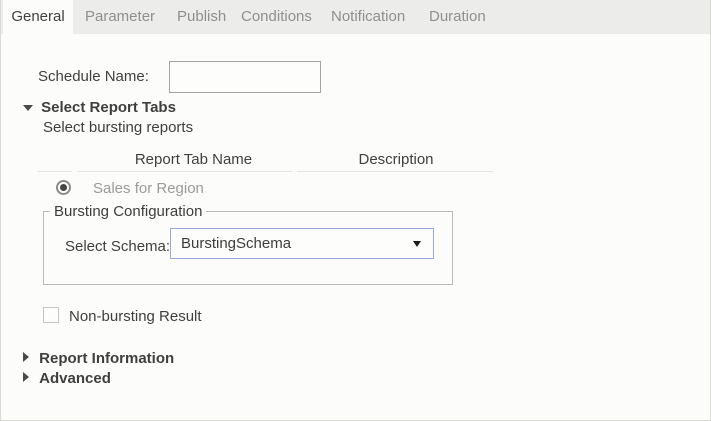  Describe the element at coordinates (193, 159) in the screenshot. I see `column-header-report-tab-name: Report Tab Name` at that location.